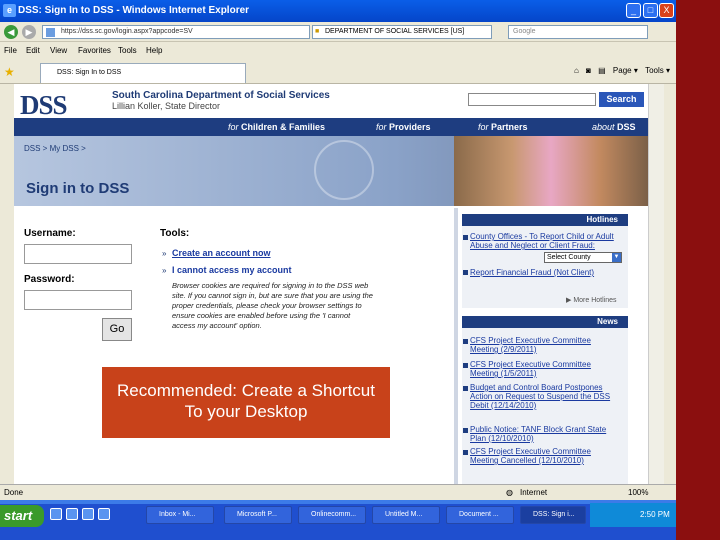 Image resolution: width=720 pixels, height=540 pixels. What do you see at coordinates (503, 127) in the screenshot?
I see `nav-partners: for Partners` at bounding box center [503, 127].